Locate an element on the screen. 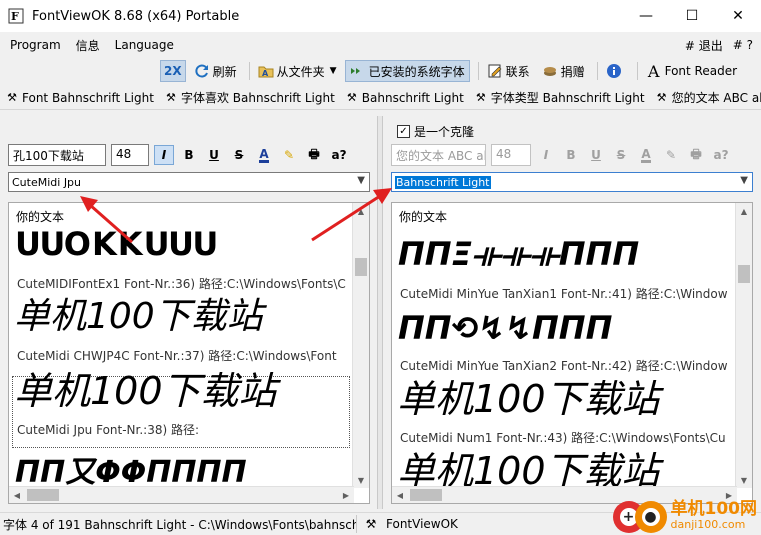  title-bar: F FontViewOK 8.68 (x64) Portable — ☐ ✕ is located at coordinates (380, 16).